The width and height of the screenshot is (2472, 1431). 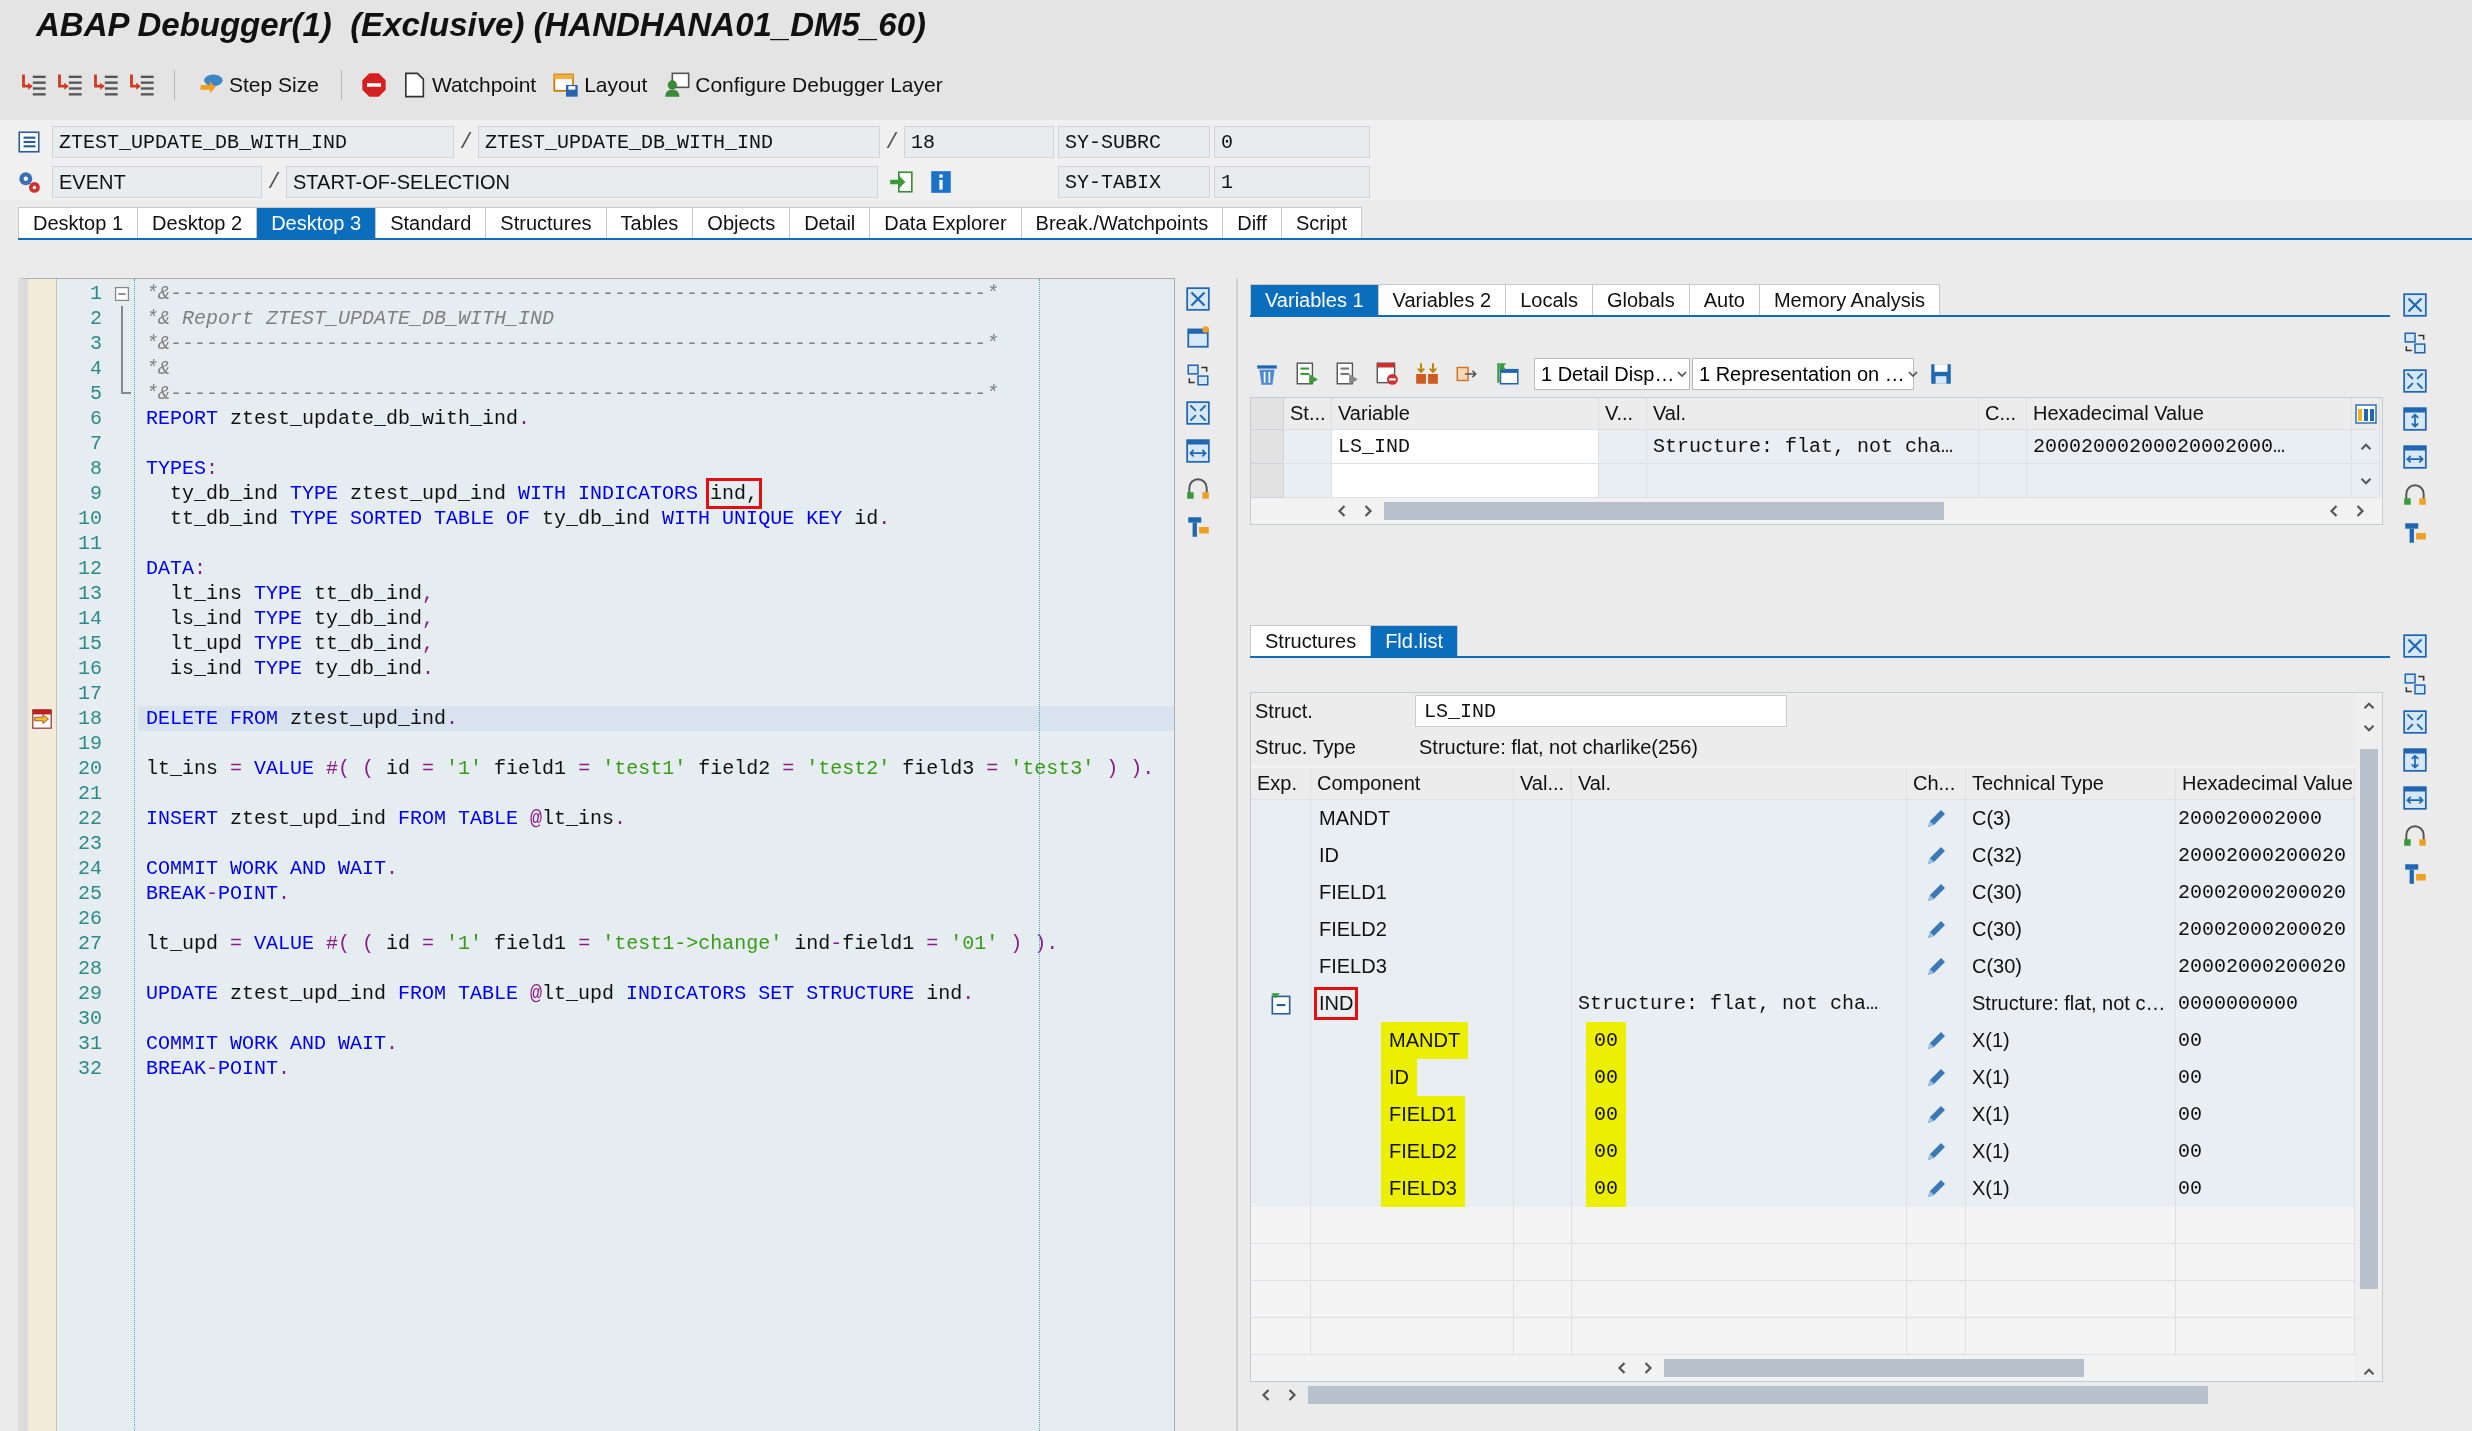 I want to click on variable-input, so click(x=1465, y=481).